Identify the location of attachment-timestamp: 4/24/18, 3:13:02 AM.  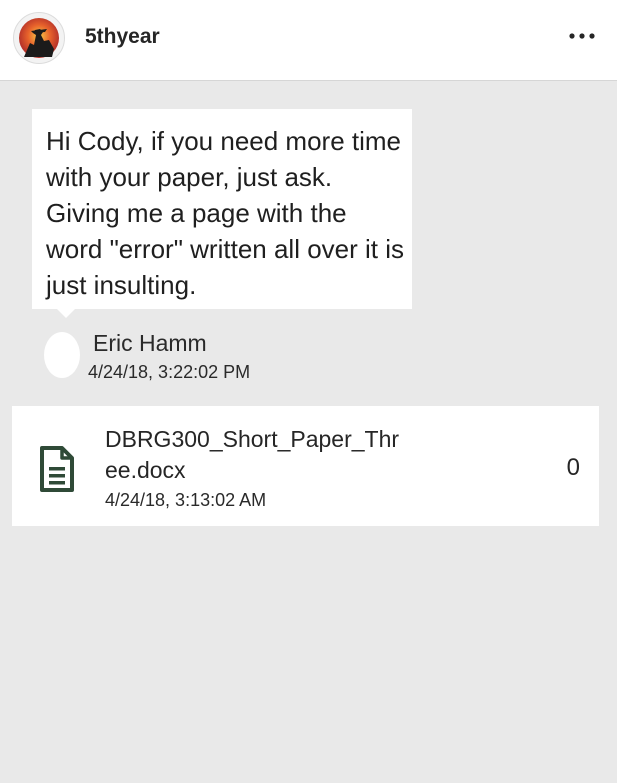
(186, 500).